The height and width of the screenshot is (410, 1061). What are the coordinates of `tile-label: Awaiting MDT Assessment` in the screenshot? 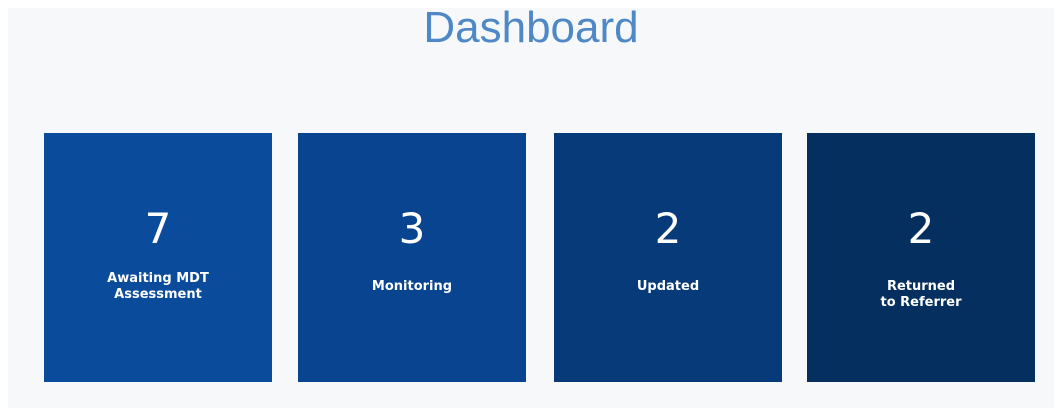 It's located at (158, 286).